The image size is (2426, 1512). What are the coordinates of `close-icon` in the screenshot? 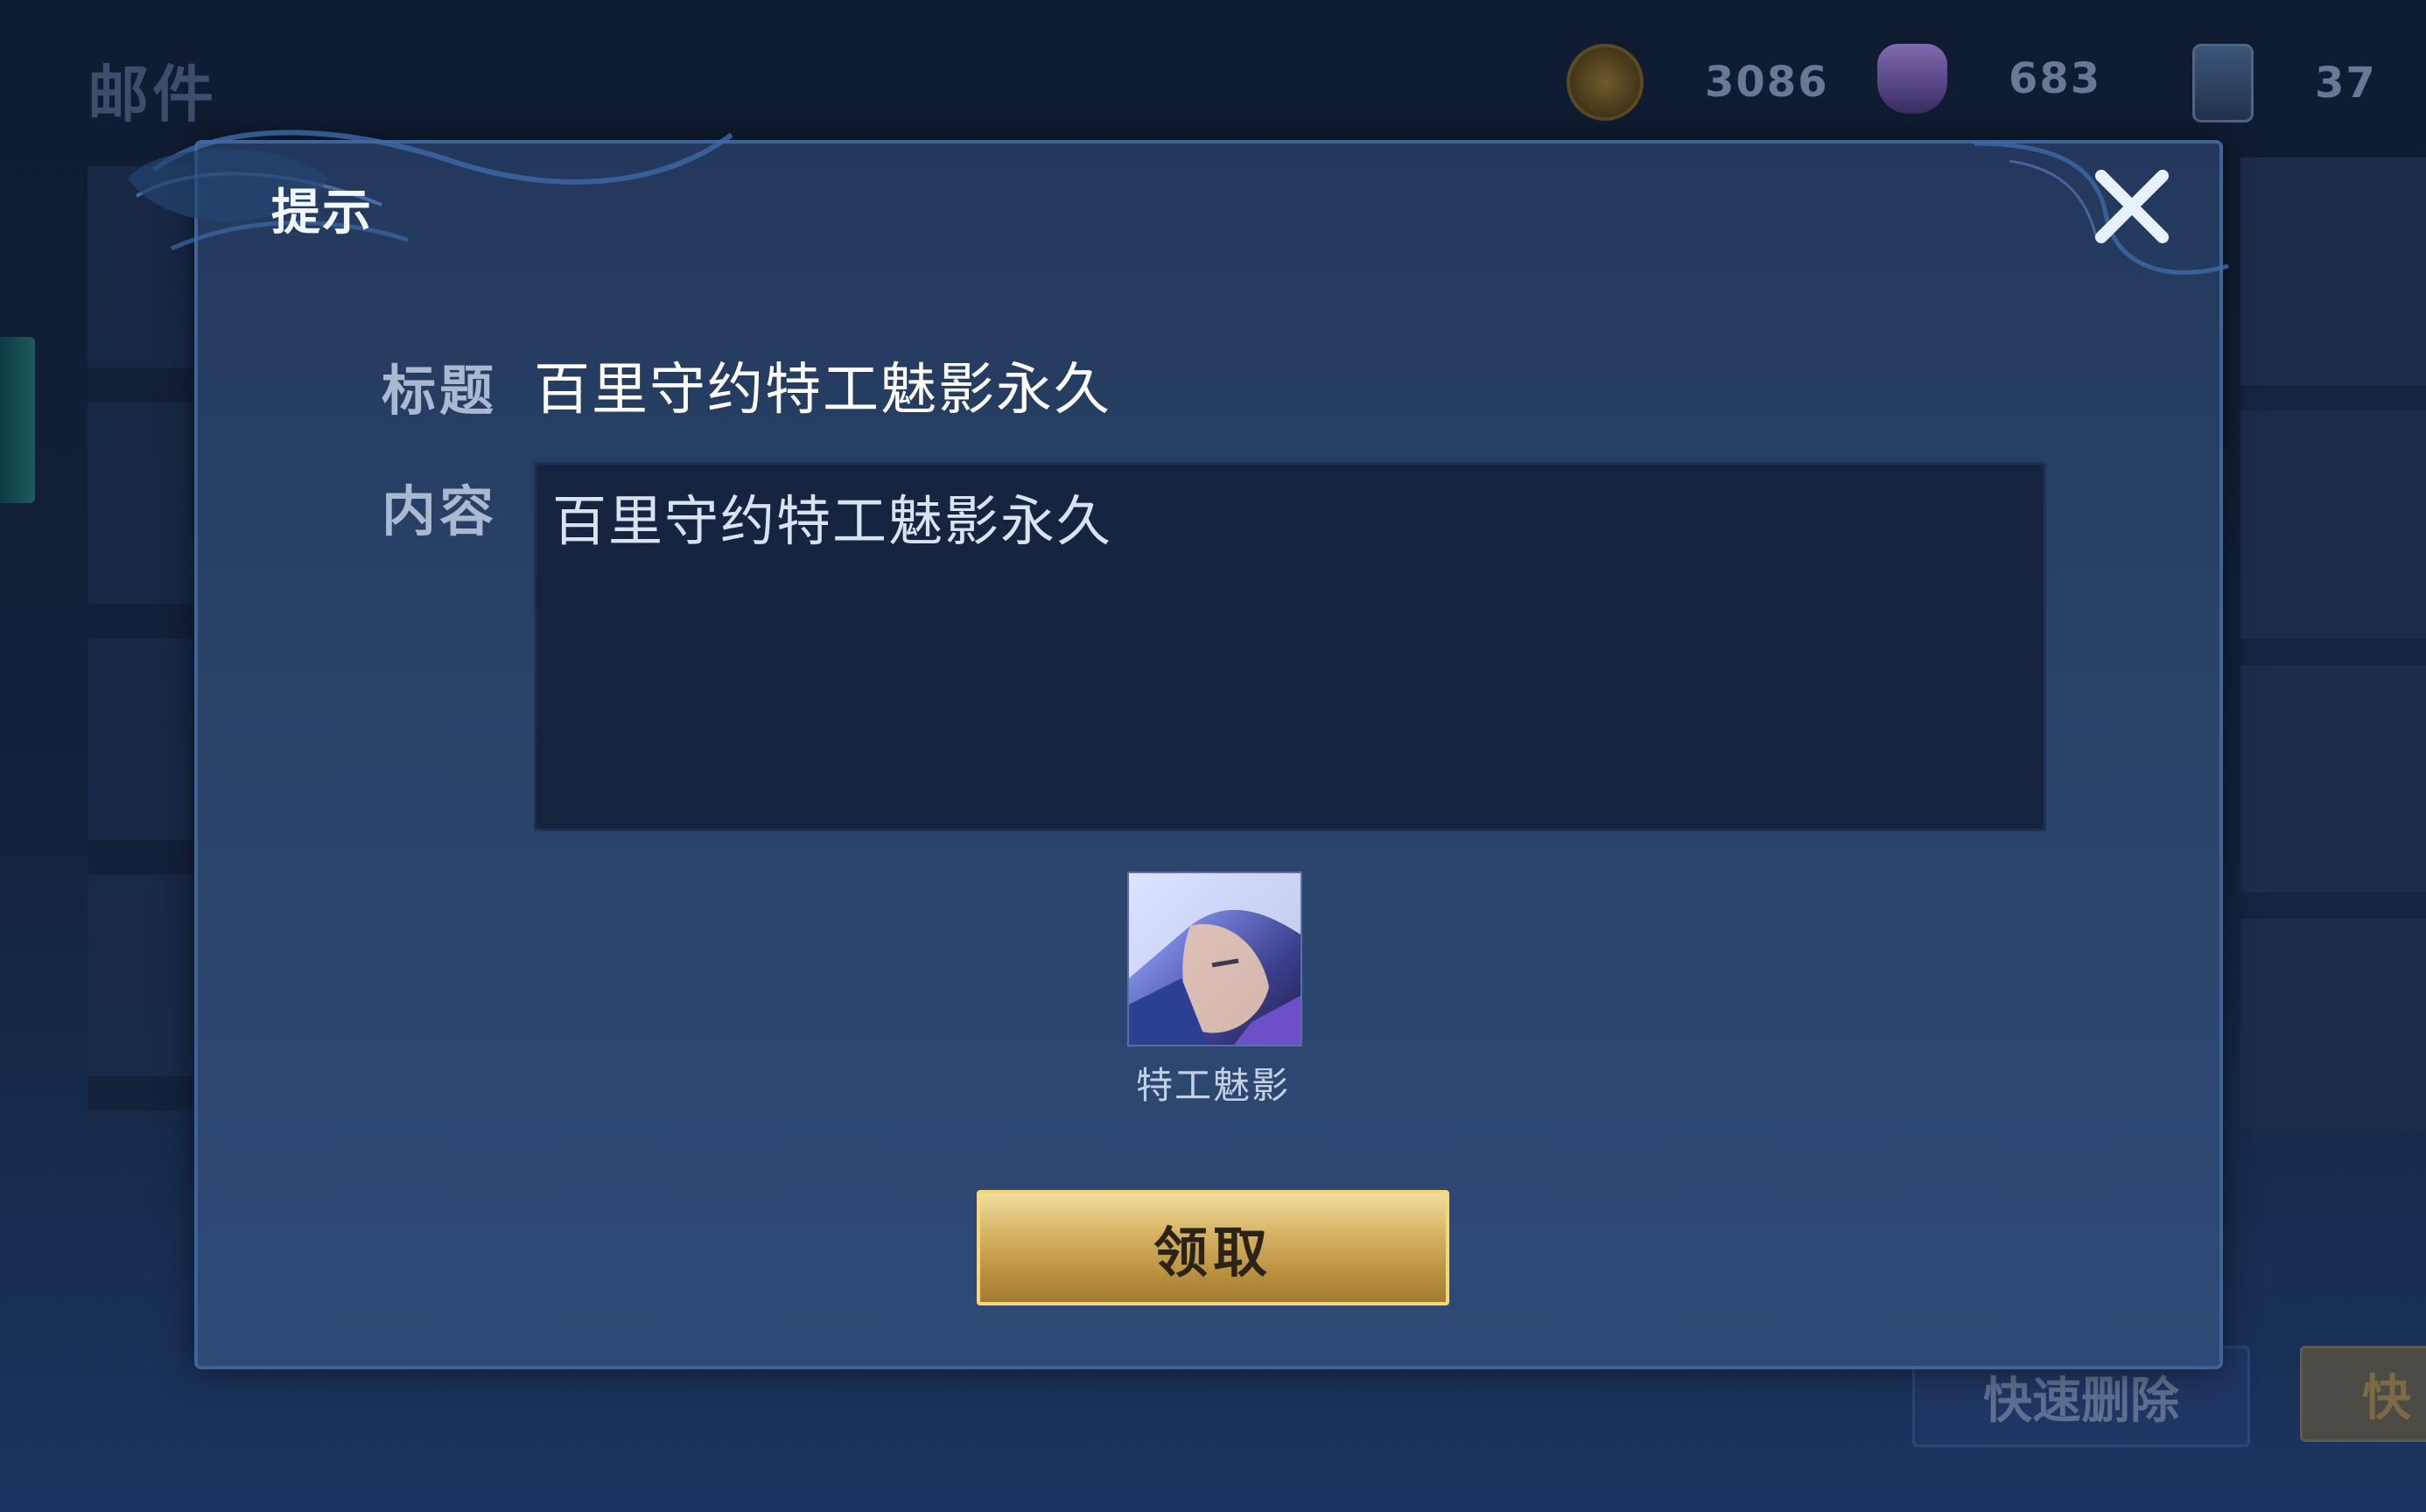 It's located at (2132, 206).